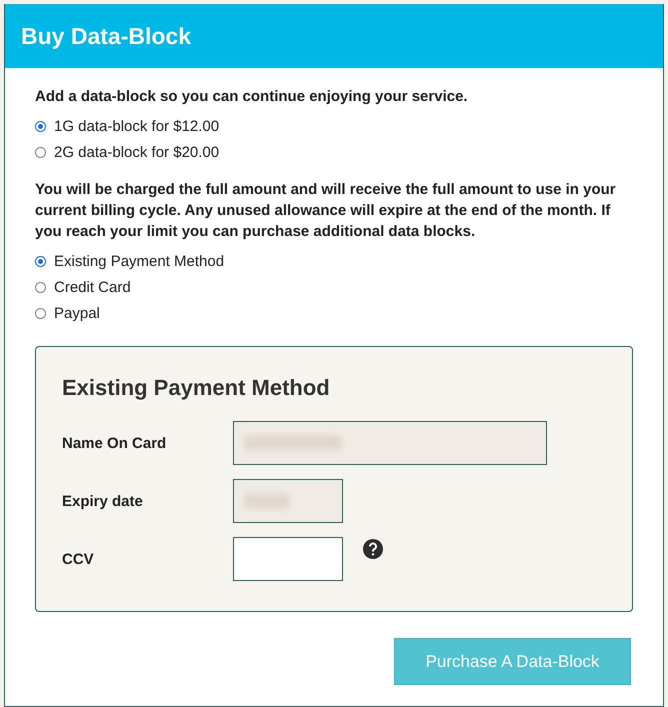  What do you see at coordinates (92, 287) in the screenshot?
I see `option-label: Credit Card` at bounding box center [92, 287].